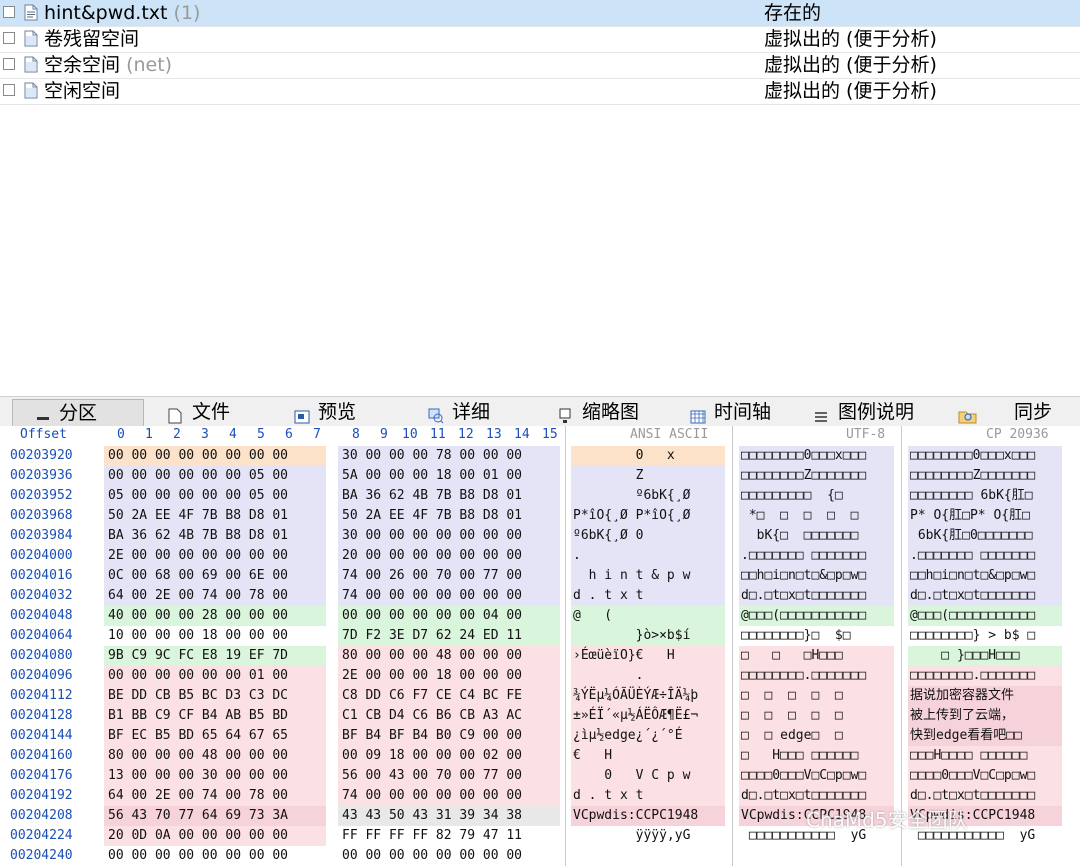  I want to click on tab-minus: 分区, so click(78, 413).